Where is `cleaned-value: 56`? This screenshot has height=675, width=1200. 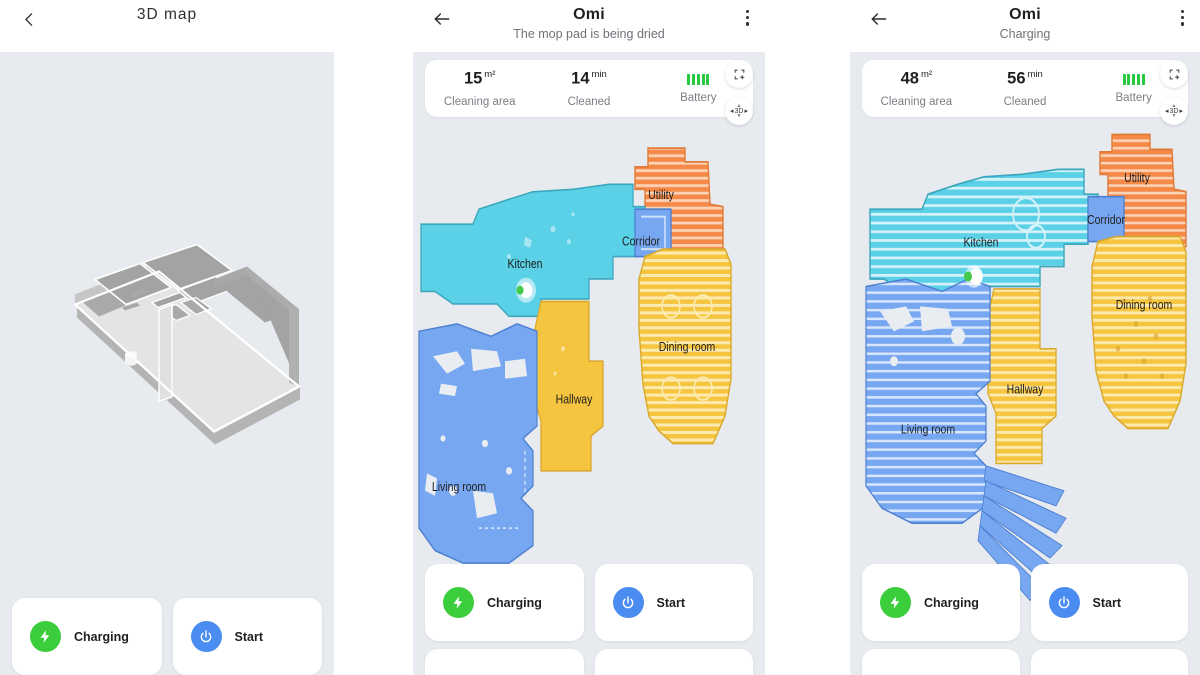 cleaned-value: 56 is located at coordinates (1016, 78).